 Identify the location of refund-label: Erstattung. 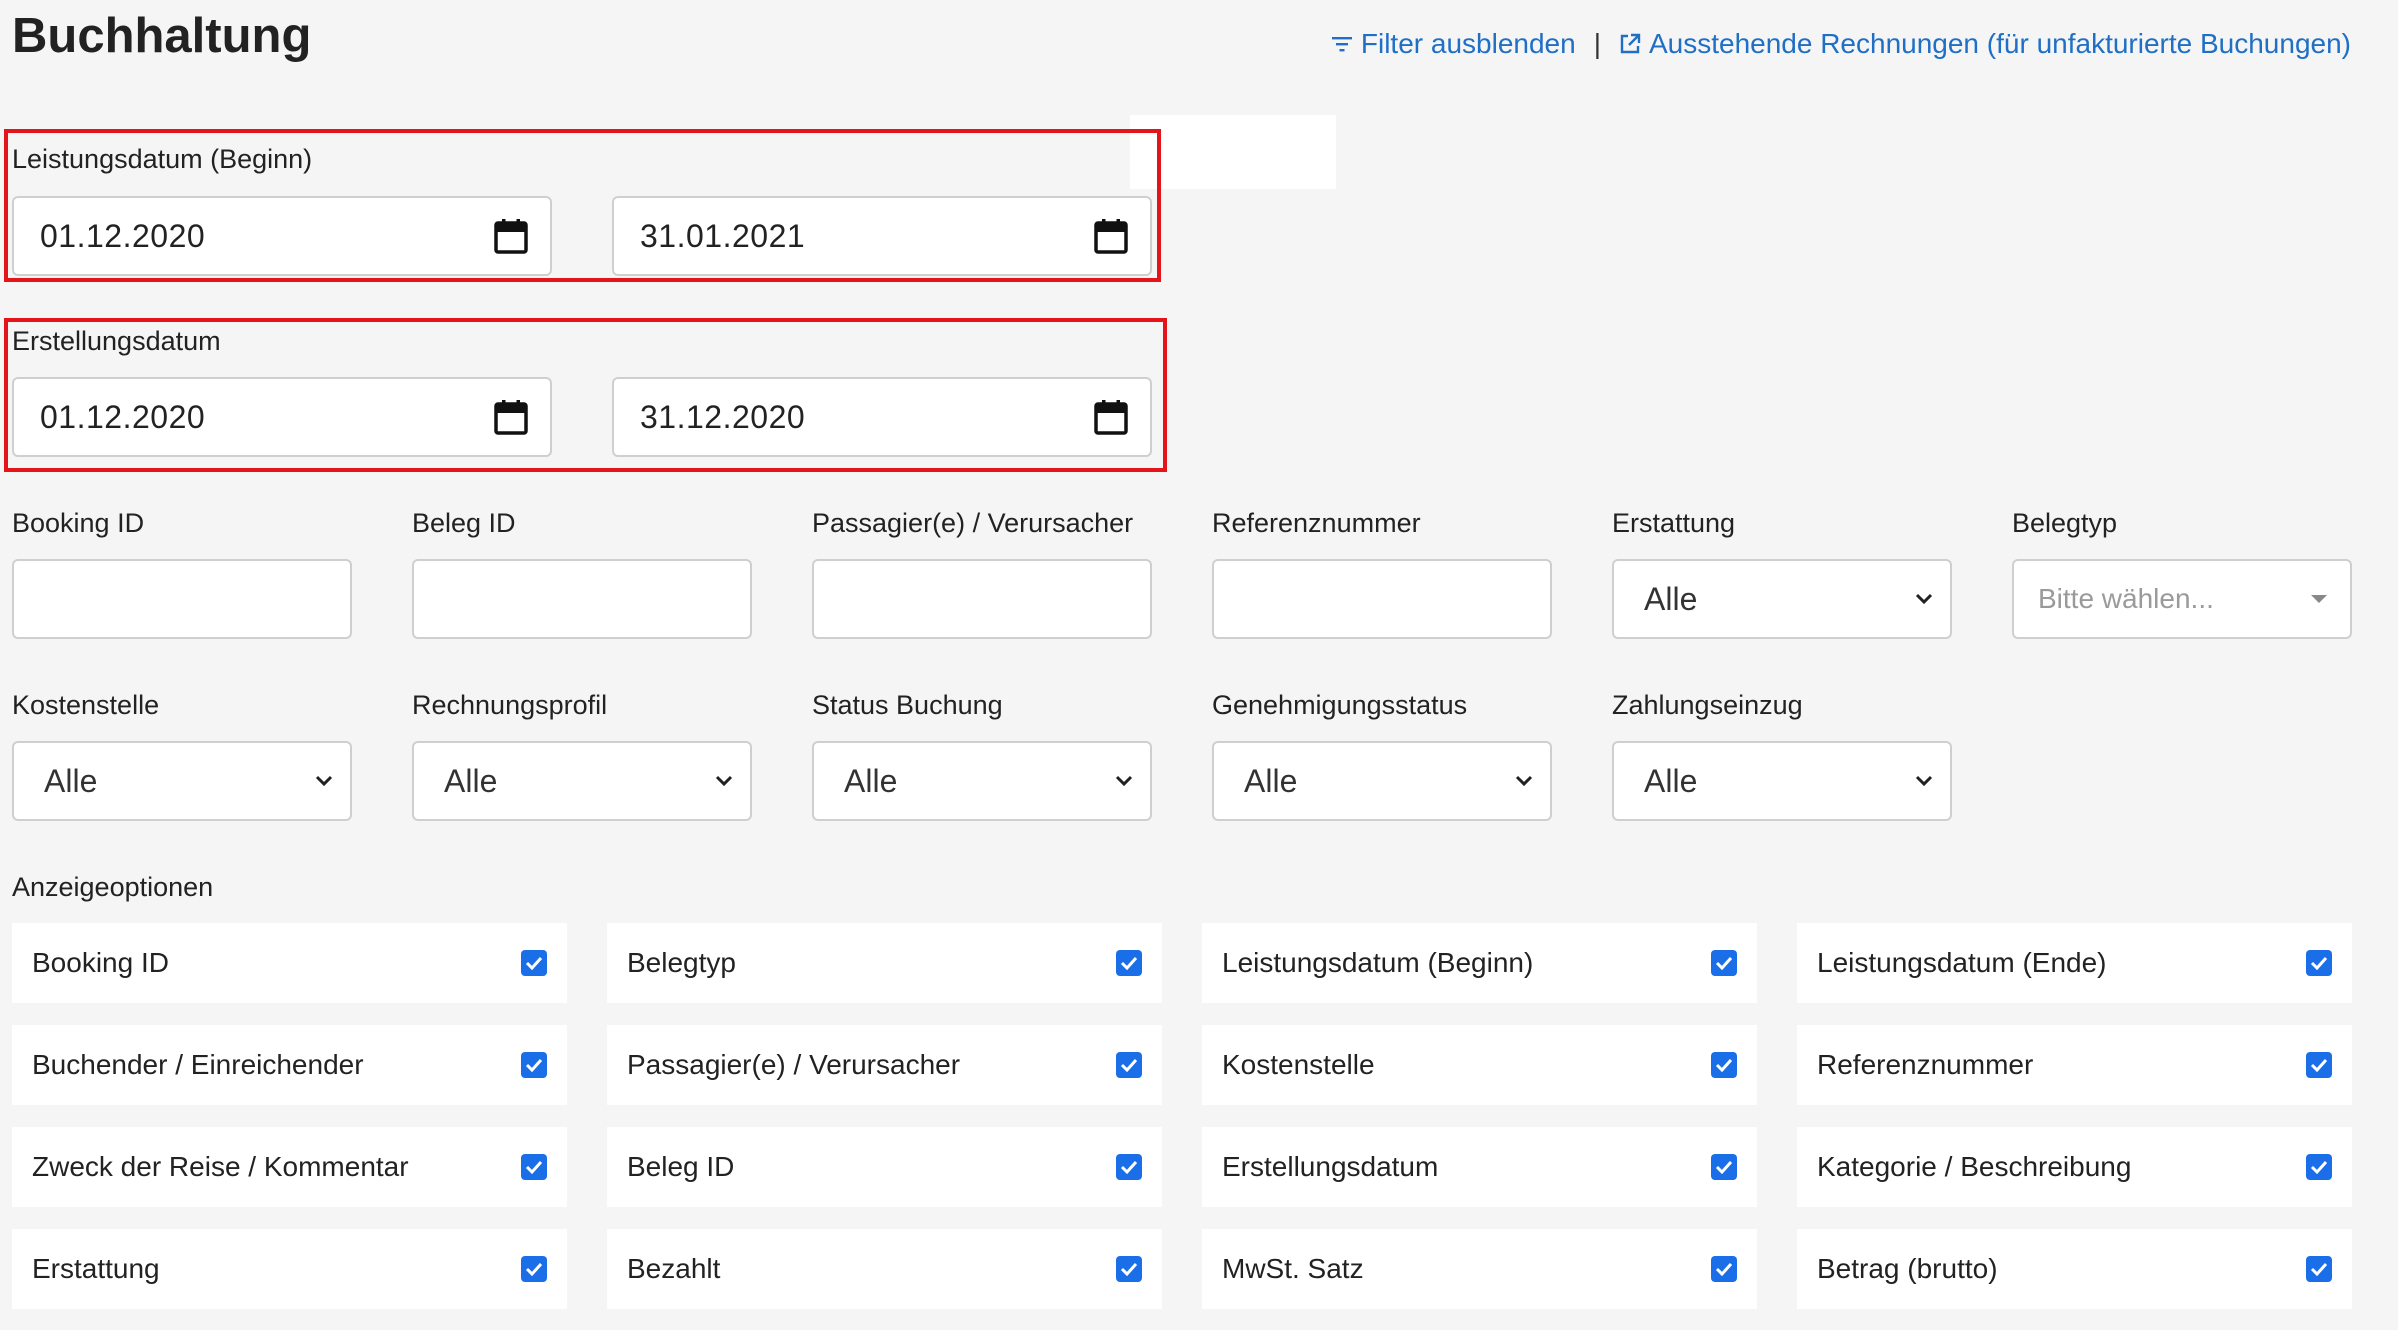
(1674, 523).